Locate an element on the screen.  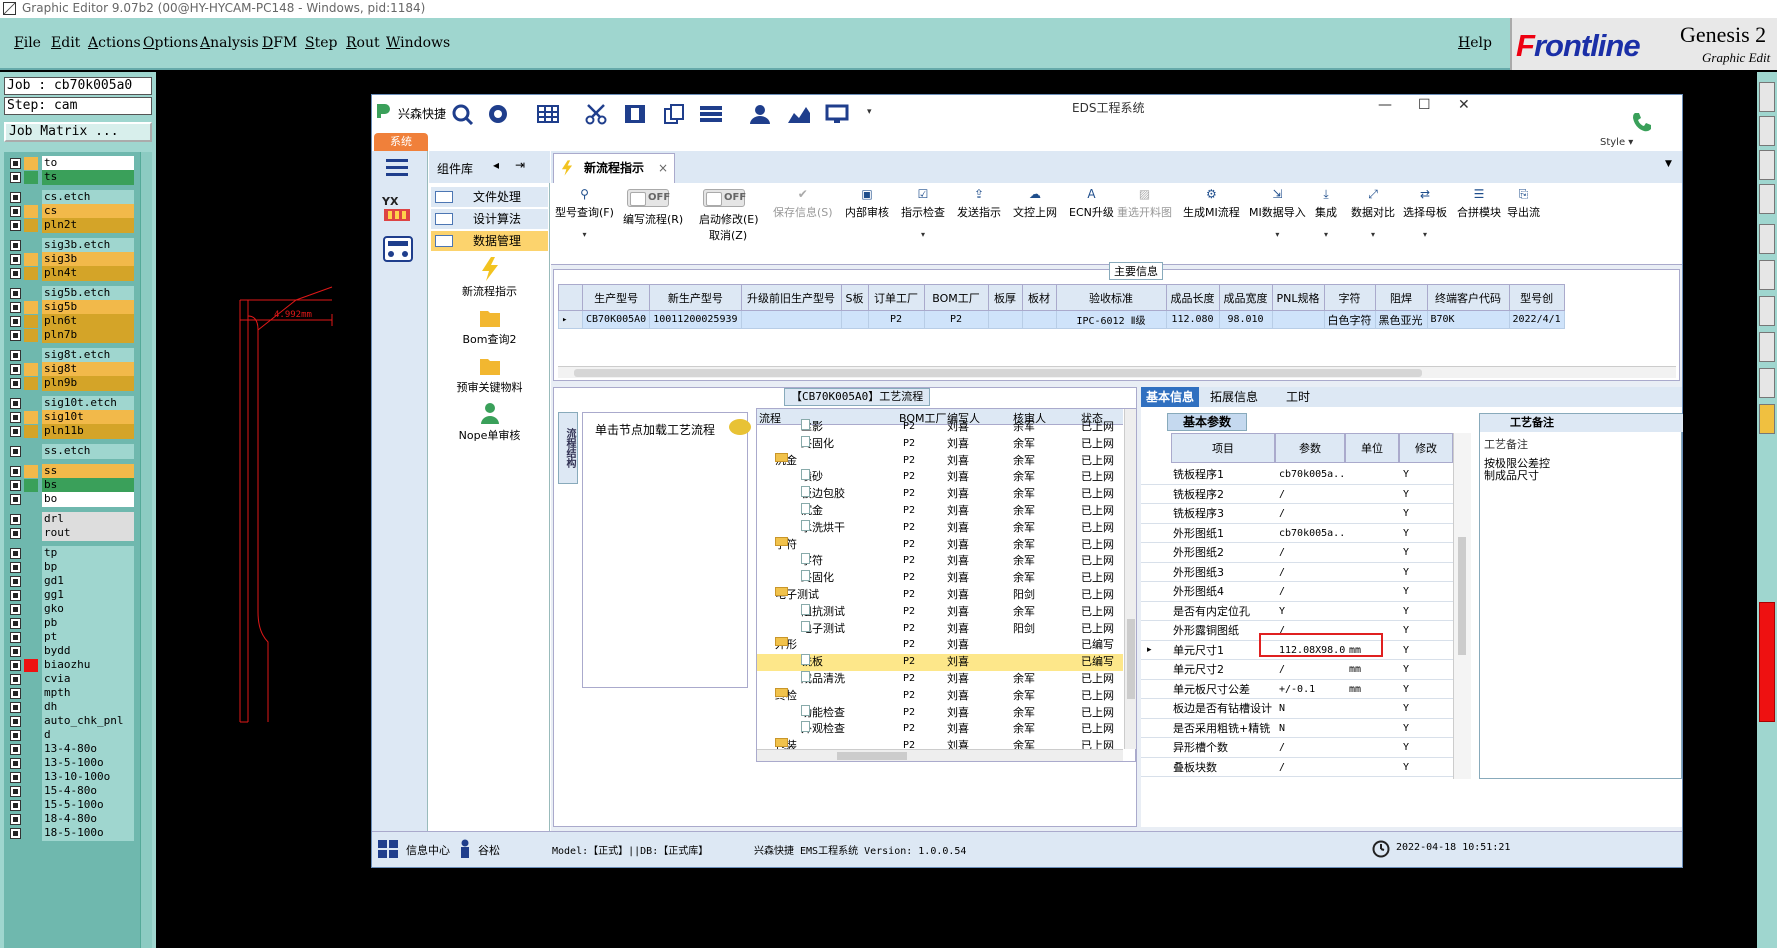
layer-name: sig10t.etch is located at coordinates (88, 403).